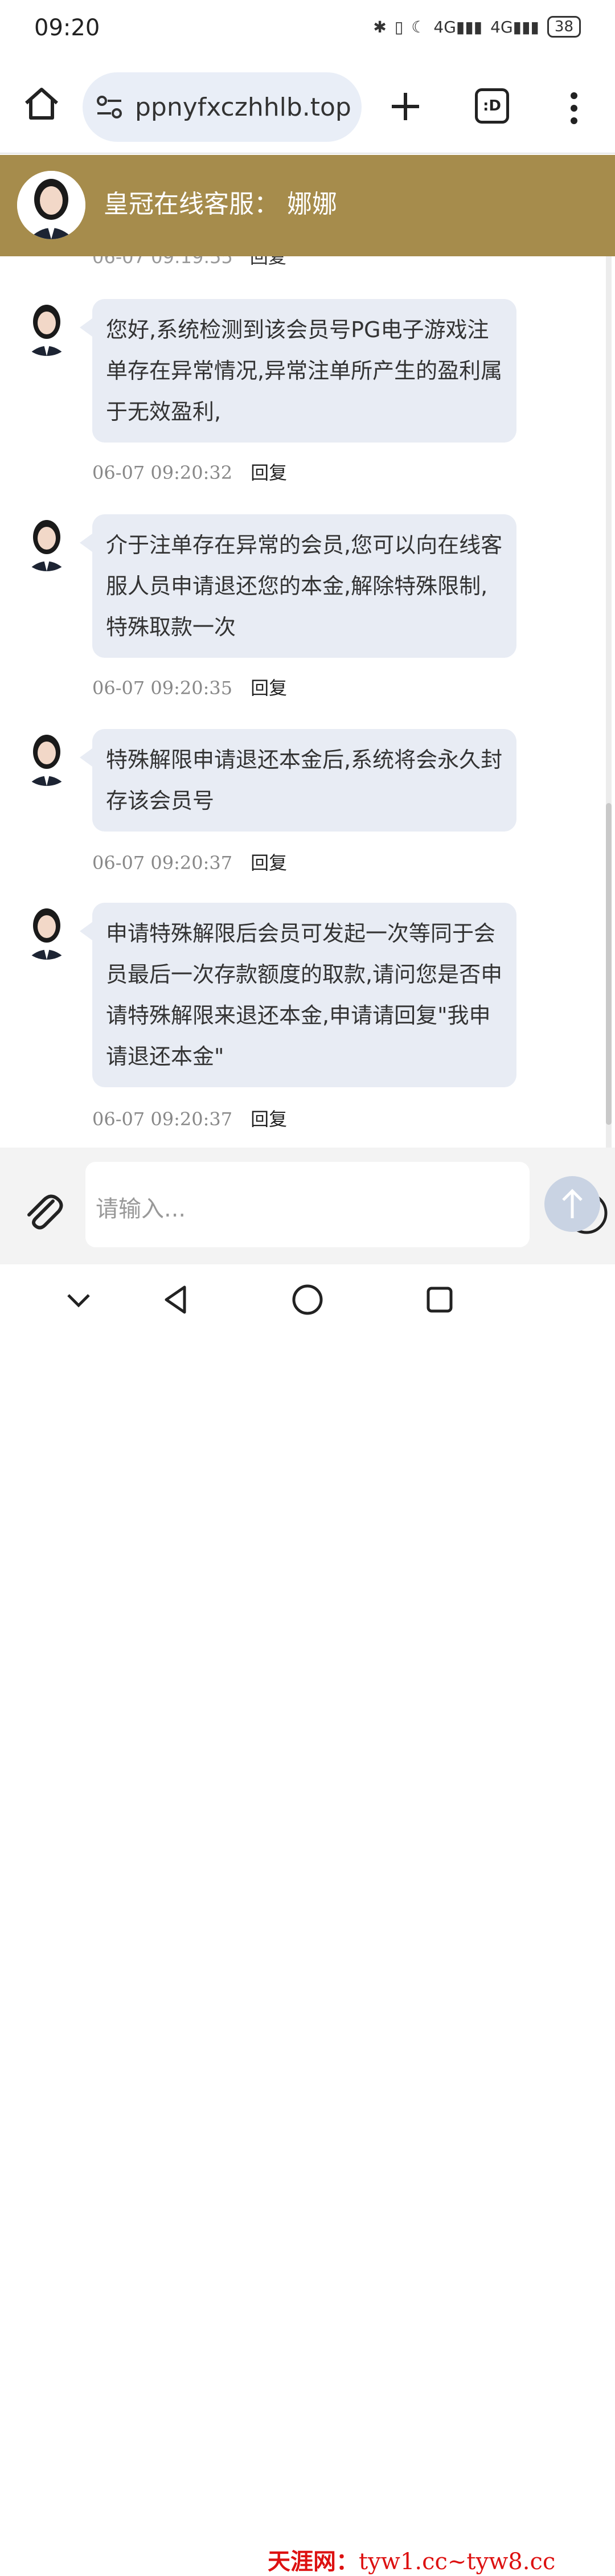 The height and width of the screenshot is (2576, 615). I want to click on browser-toolbar: ppnyfxczhhlb.top :D, so click(307, 107).